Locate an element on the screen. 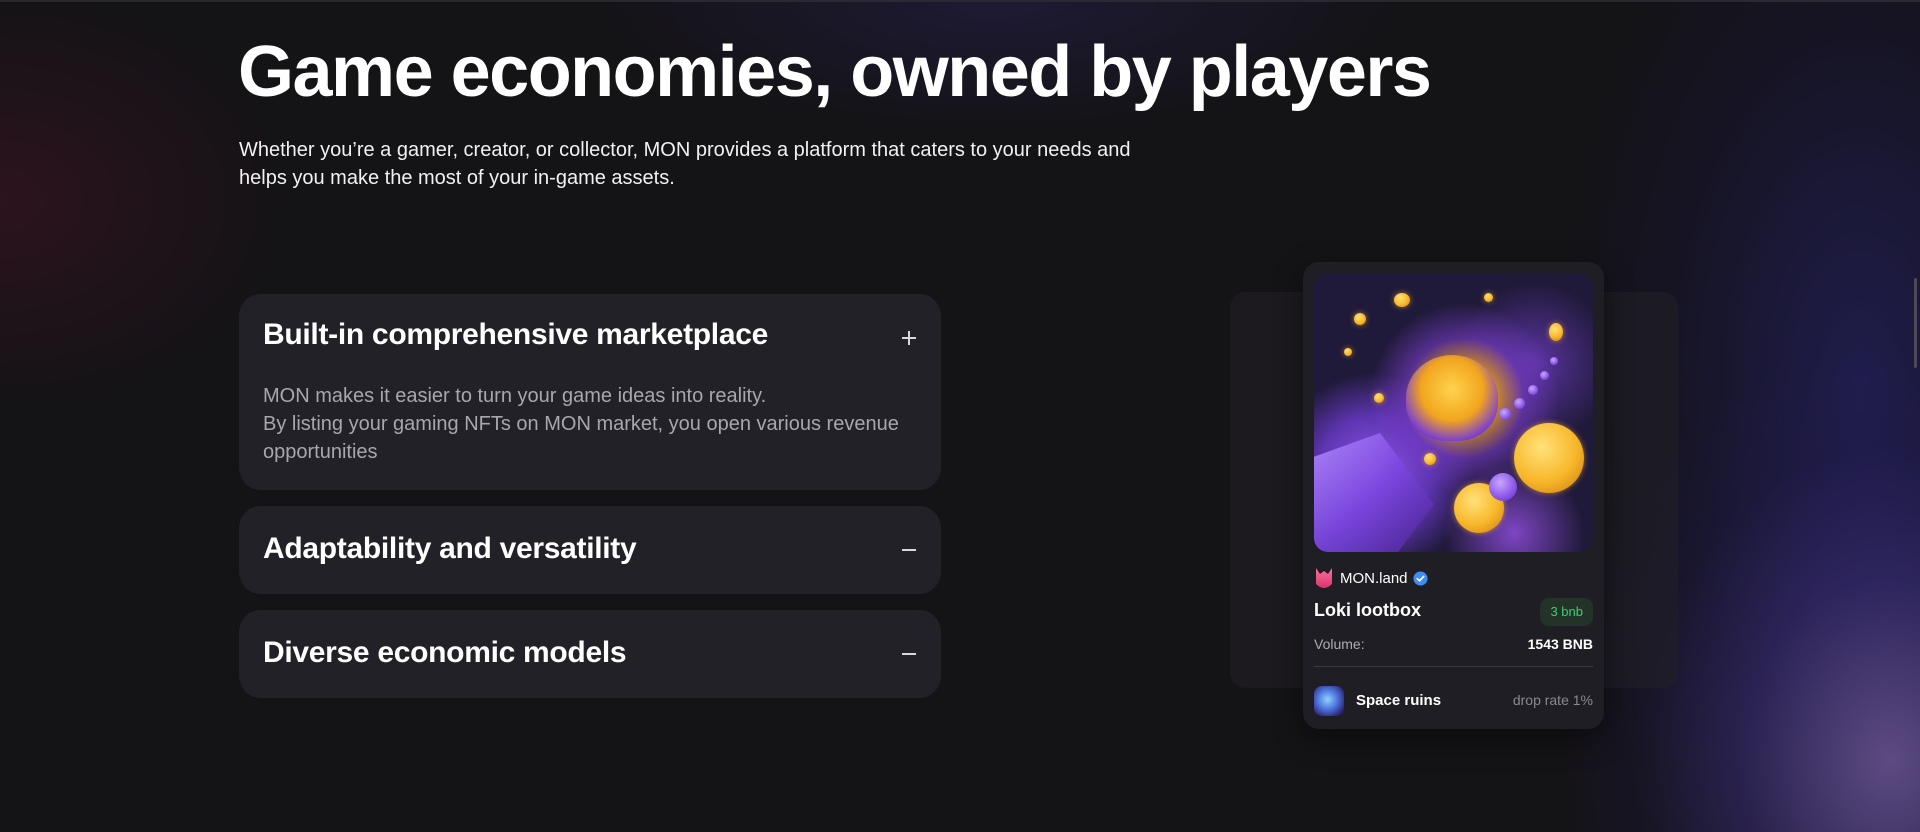 The image size is (1920, 832). verified-badge-icon is located at coordinates (1420, 578).